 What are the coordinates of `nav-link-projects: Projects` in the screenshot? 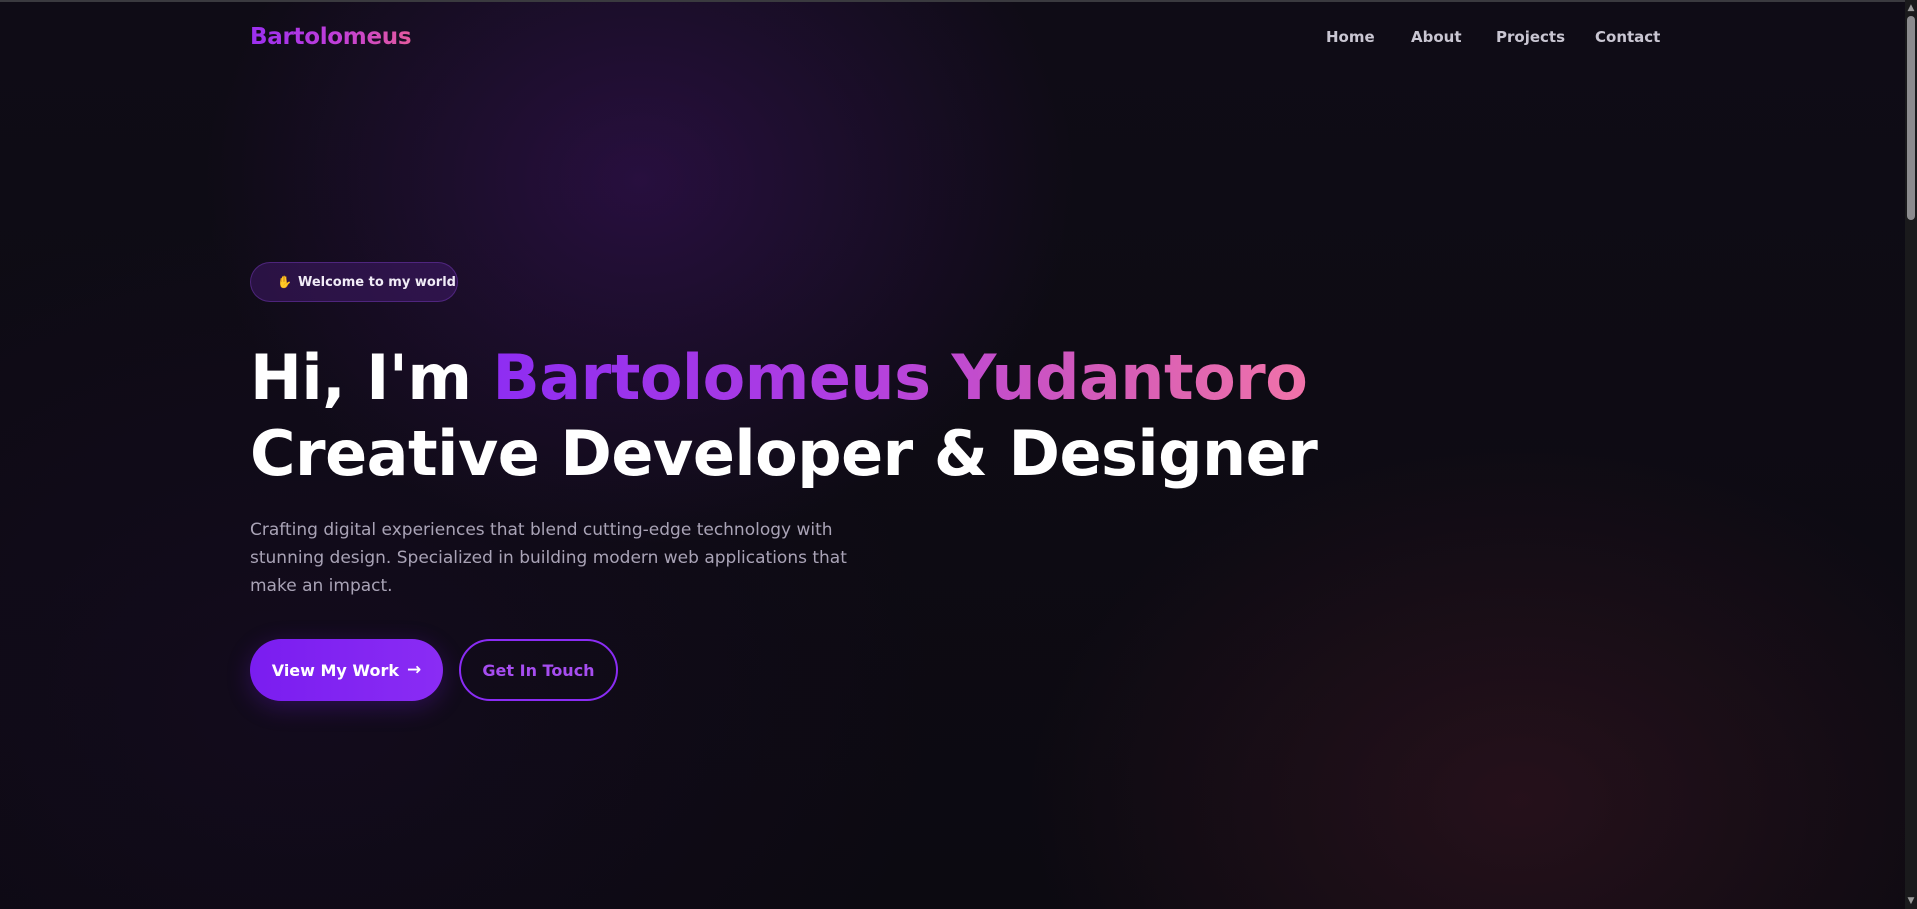 It's located at (1530, 37).